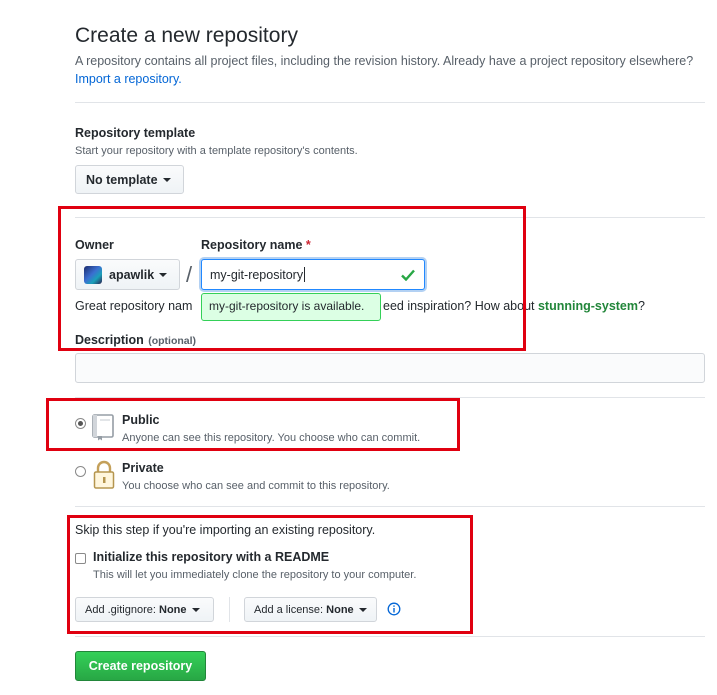 Image resolution: width=717 pixels, height=695 pixels. Describe the element at coordinates (135, 133) in the screenshot. I see `template-label: Repository template` at that location.